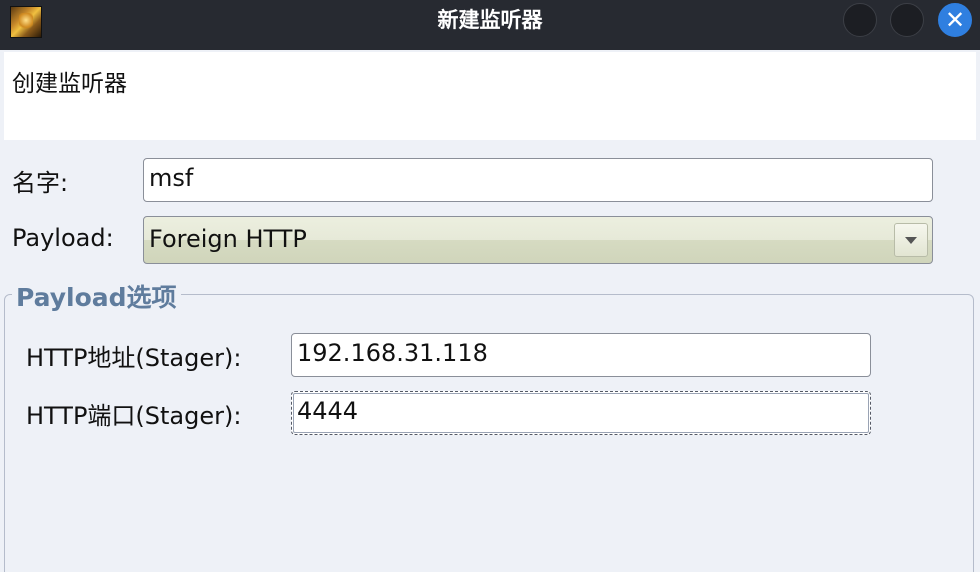 This screenshot has width=980, height=572. Describe the element at coordinates (134, 358) in the screenshot. I see `http-host-label: HTTP地址(Stager):` at that location.